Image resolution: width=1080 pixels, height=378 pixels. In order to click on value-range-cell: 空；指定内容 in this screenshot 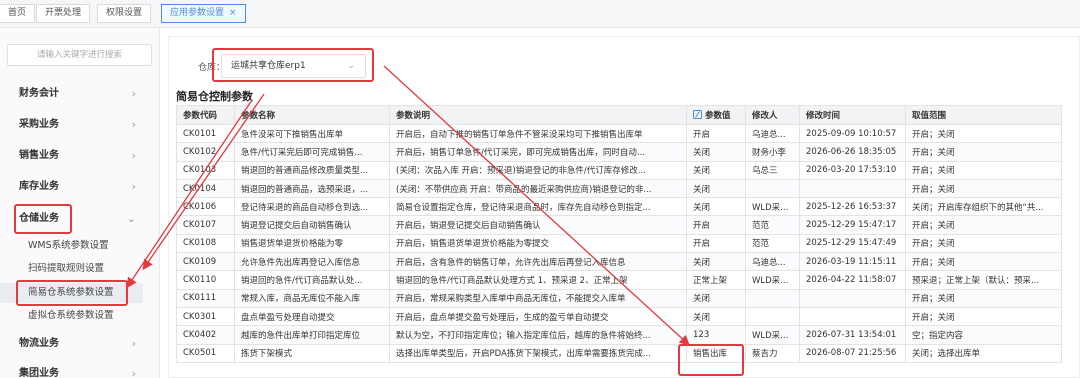, I will do `click(983, 335)`.